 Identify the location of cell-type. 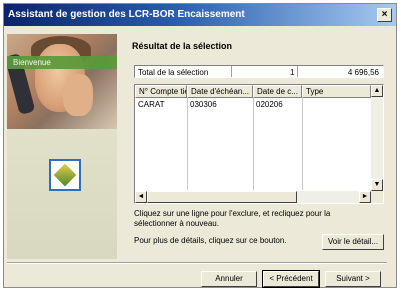
(336, 104).